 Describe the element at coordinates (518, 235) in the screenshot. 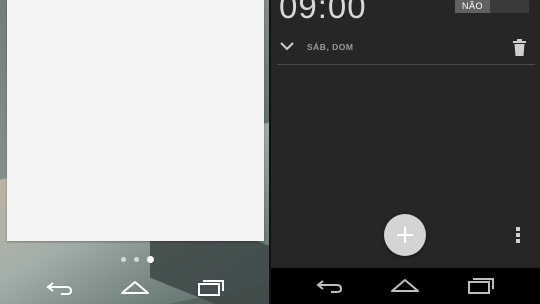

I see `overflow-menu-icon` at that location.